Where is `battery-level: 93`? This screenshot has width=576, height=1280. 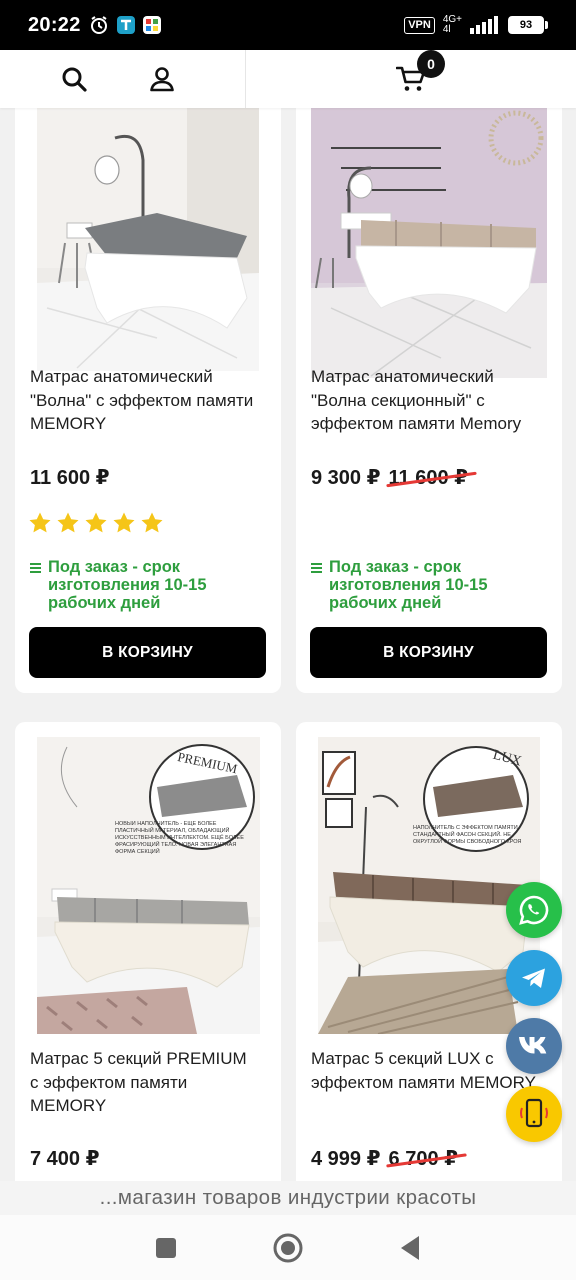 battery-level: 93 is located at coordinates (526, 25).